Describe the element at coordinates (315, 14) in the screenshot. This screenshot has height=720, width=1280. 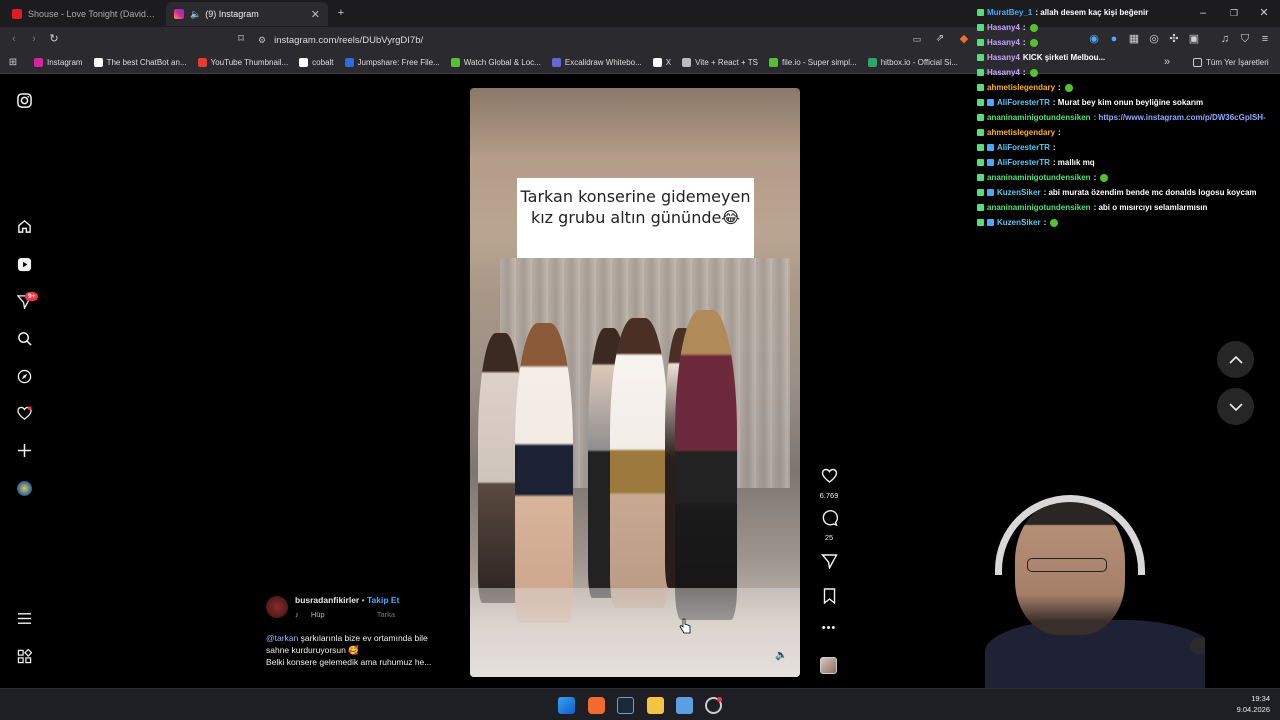
I see `close-tab-icon: ✕` at that location.